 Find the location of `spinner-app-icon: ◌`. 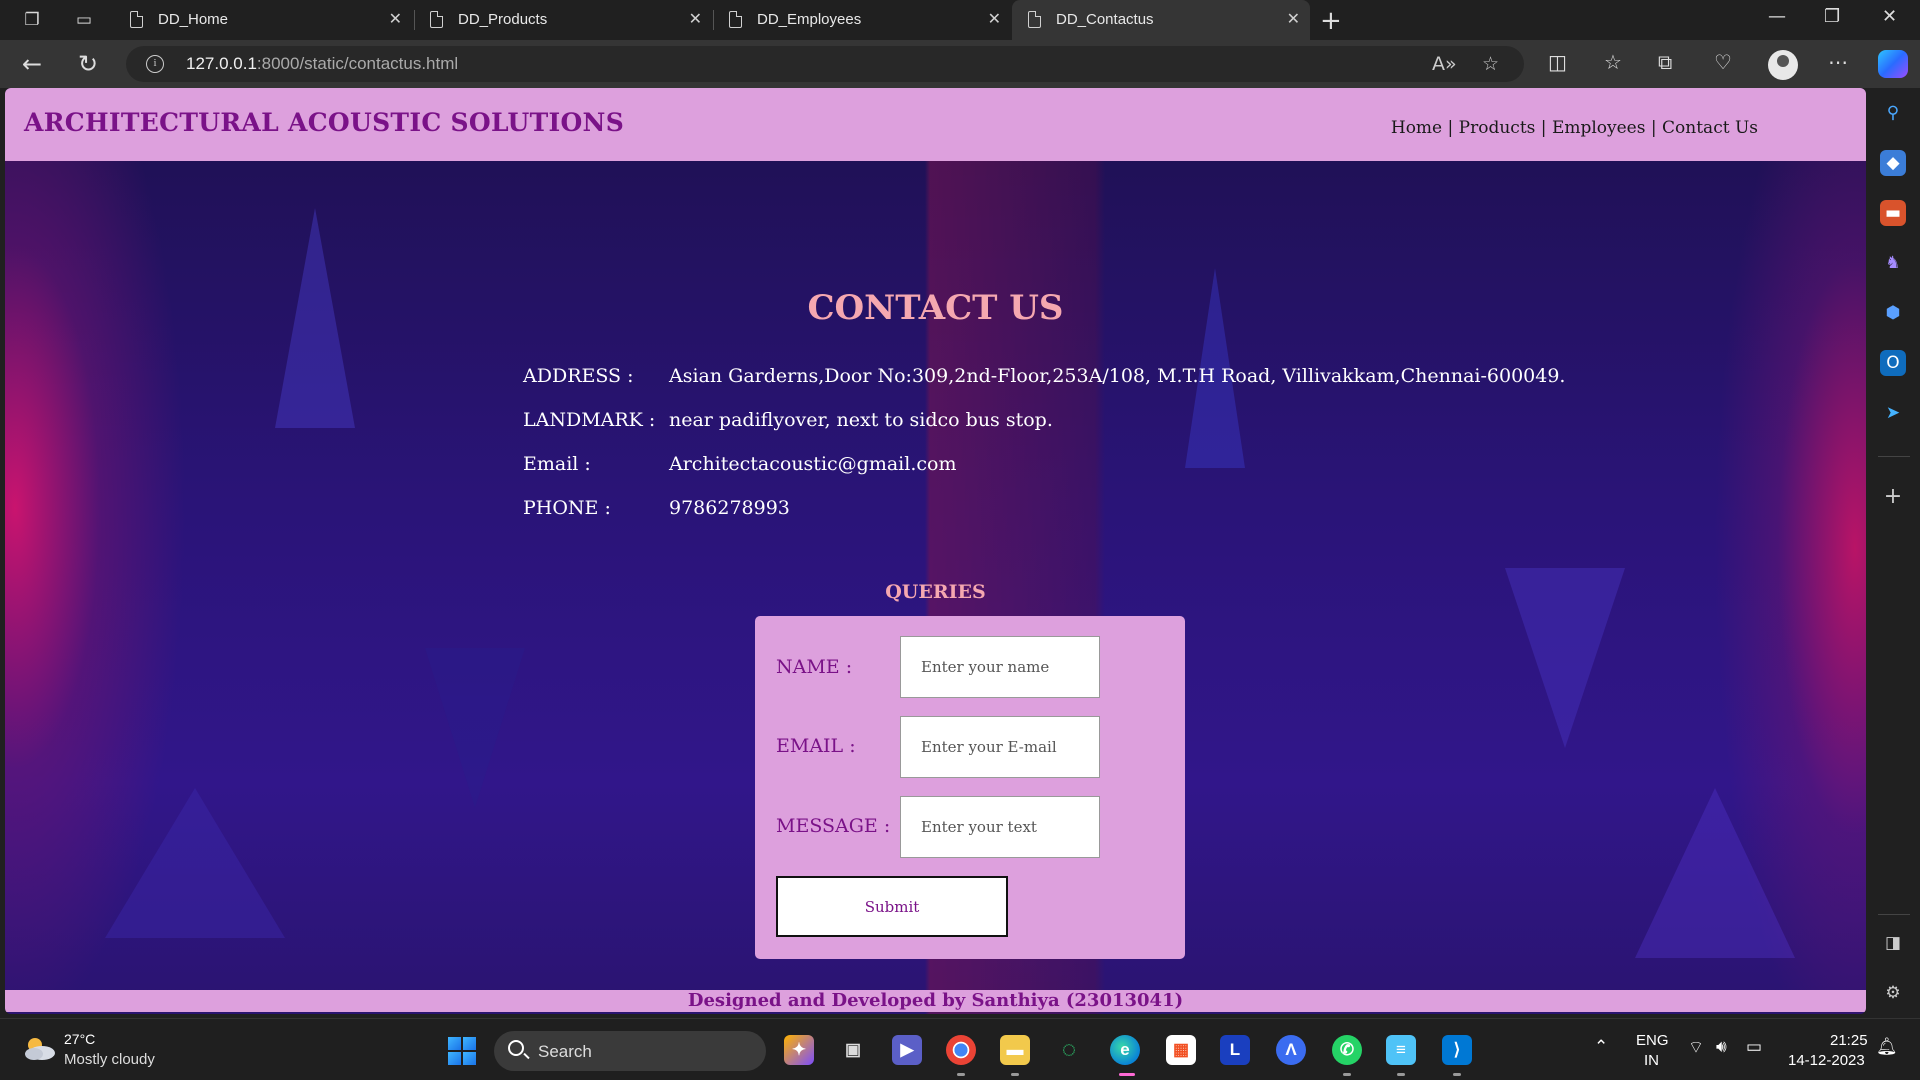

spinner-app-icon: ◌ is located at coordinates (1069, 1050).